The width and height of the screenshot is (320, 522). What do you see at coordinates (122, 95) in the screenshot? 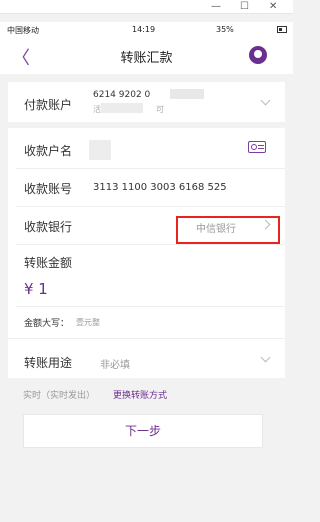
I see `payer-account-number: 6214 9202 0` at bounding box center [122, 95].